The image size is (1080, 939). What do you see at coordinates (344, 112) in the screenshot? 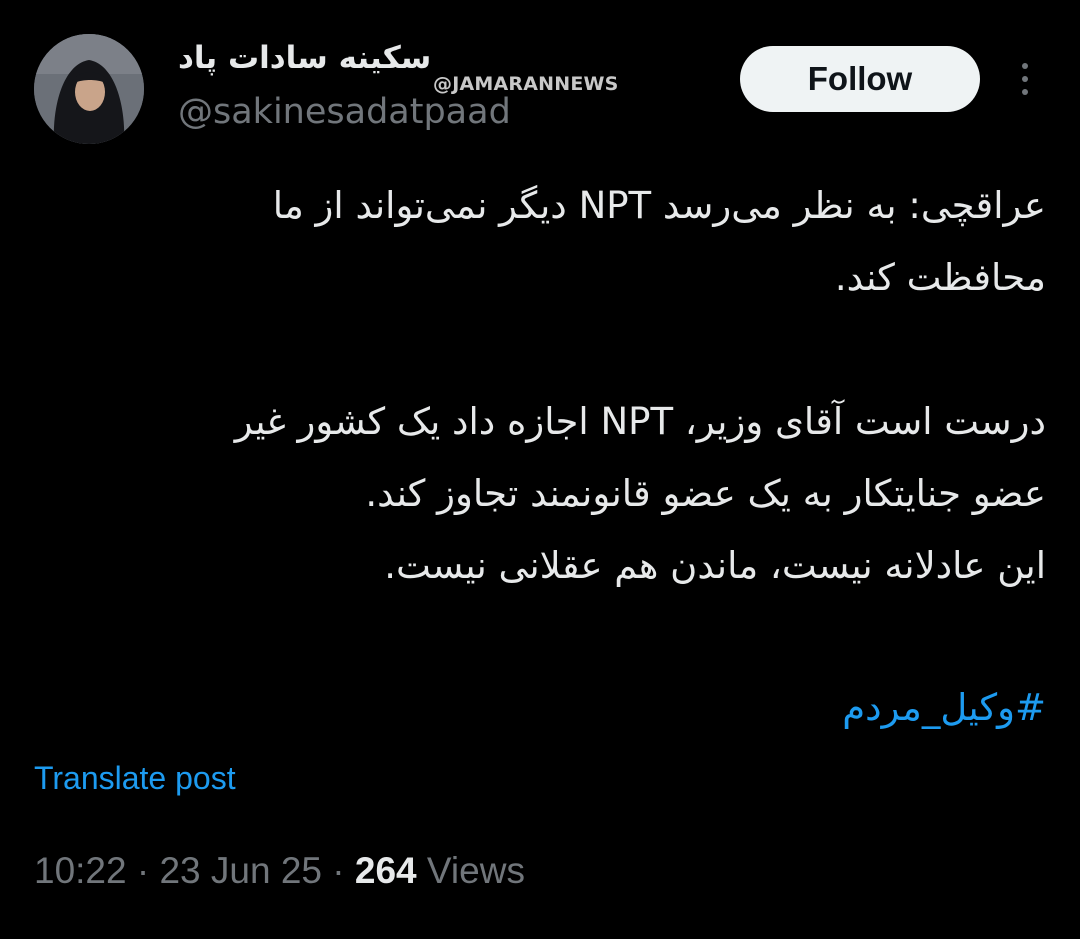
I see `author-handle: @sakinesadatpaad` at bounding box center [344, 112].